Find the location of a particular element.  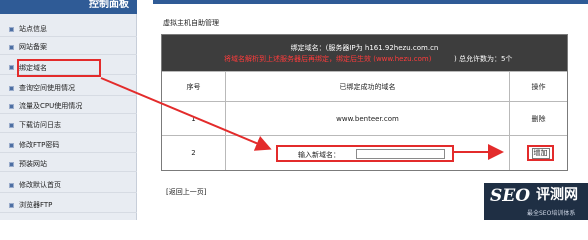

sidebar-item-label: 预装网站 is located at coordinates (33, 164).